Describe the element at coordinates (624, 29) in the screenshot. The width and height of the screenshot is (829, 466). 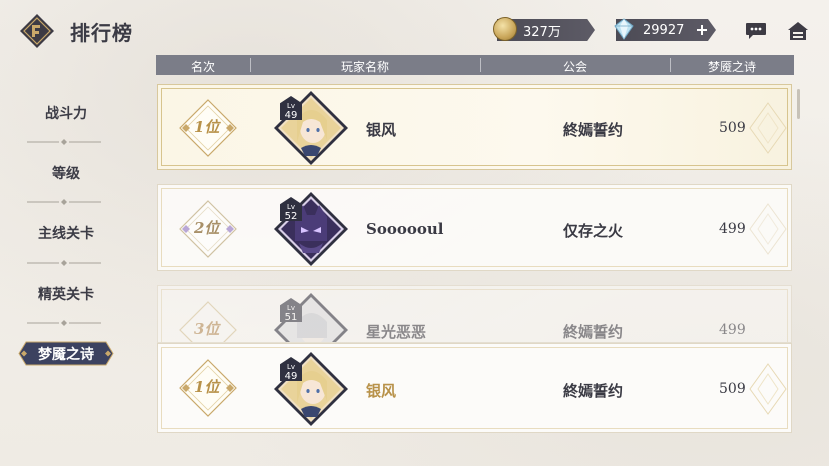
I see `crystal-gem-icon` at that location.